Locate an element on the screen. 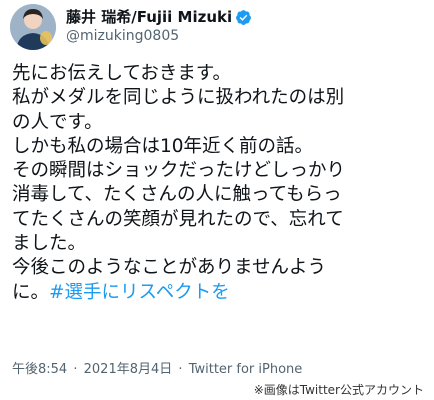 The width and height of the screenshot is (434, 400). tweet-line-last: に。#選手にリスペクトを is located at coordinates (219, 293).